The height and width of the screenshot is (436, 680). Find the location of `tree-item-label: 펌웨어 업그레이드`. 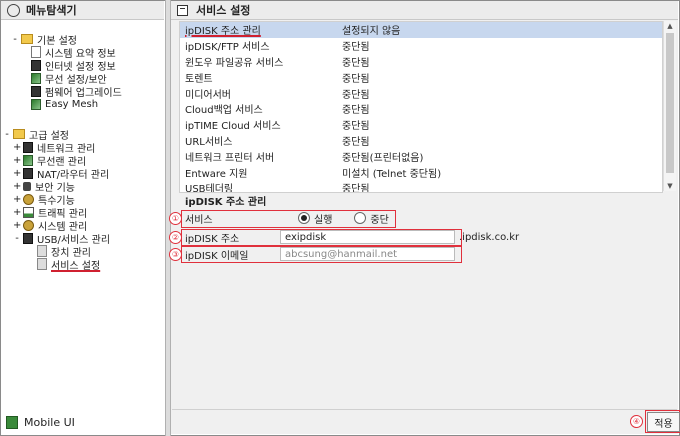

tree-item-label: 펌웨어 업그레이드 is located at coordinates (83, 93).